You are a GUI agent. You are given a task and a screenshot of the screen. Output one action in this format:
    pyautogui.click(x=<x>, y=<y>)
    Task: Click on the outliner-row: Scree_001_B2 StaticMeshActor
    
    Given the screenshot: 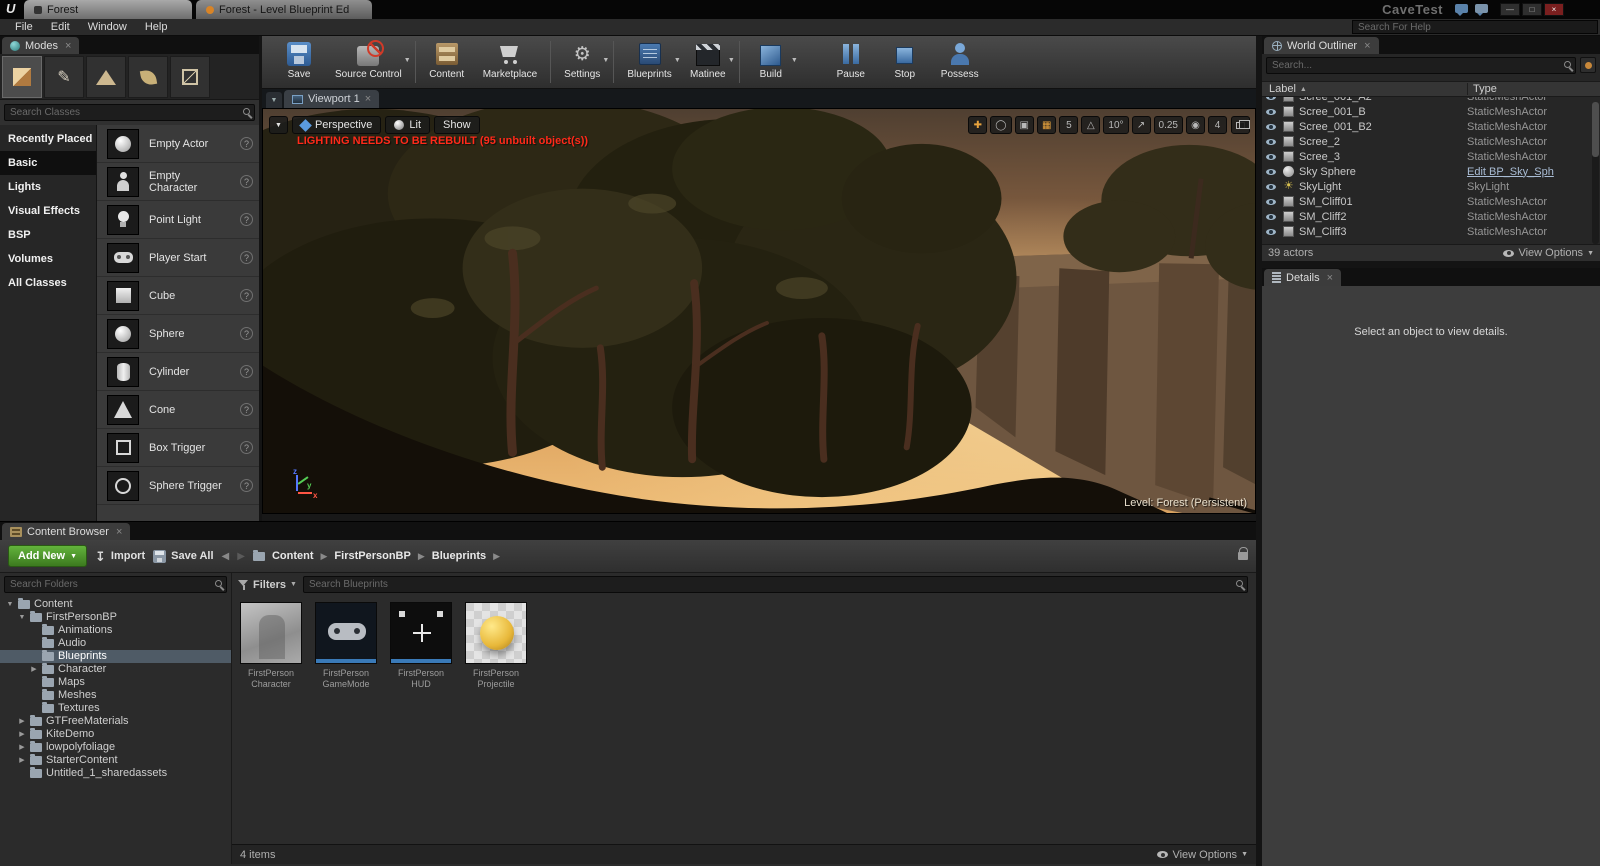 What is the action you would take?
    pyautogui.click(x=1431, y=126)
    